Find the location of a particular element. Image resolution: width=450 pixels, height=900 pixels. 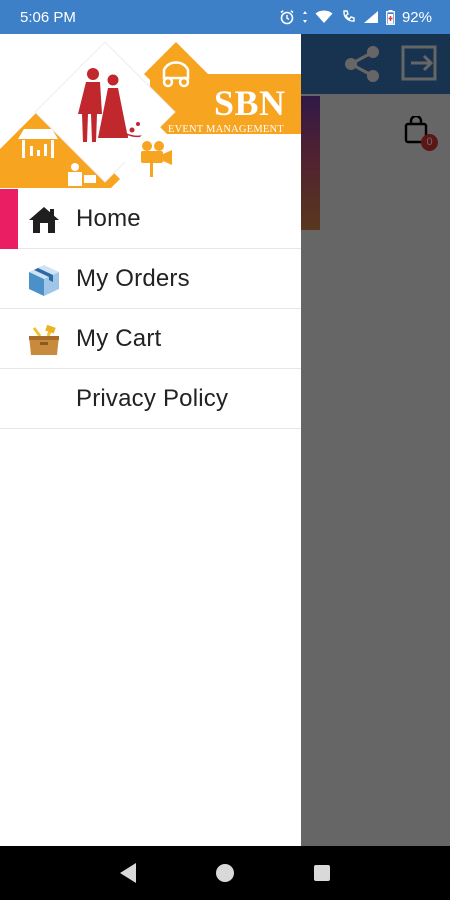

wifi-icon is located at coordinates (324, 16).